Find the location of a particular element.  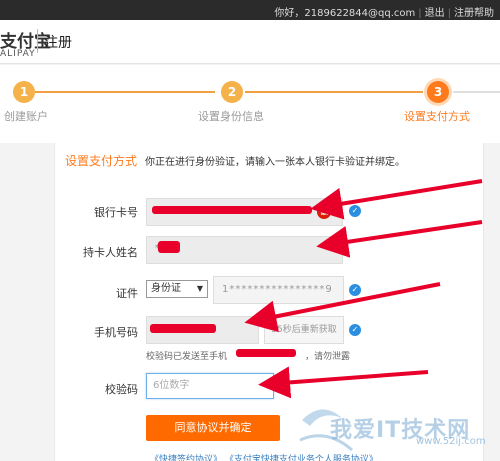

chevron-down-icon: ▼ is located at coordinates (199, 288).